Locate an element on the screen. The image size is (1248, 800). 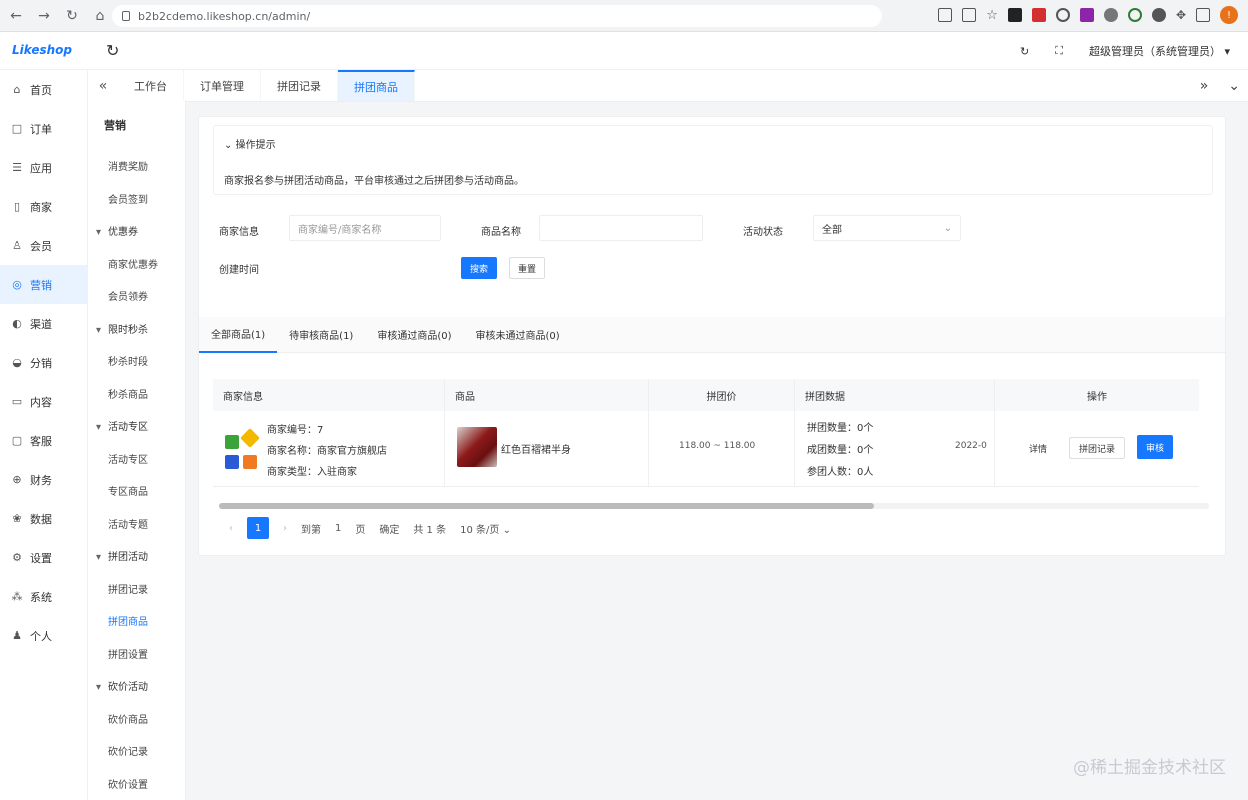
status-tab: 全部商品(1) is located at coordinates (238, 335).